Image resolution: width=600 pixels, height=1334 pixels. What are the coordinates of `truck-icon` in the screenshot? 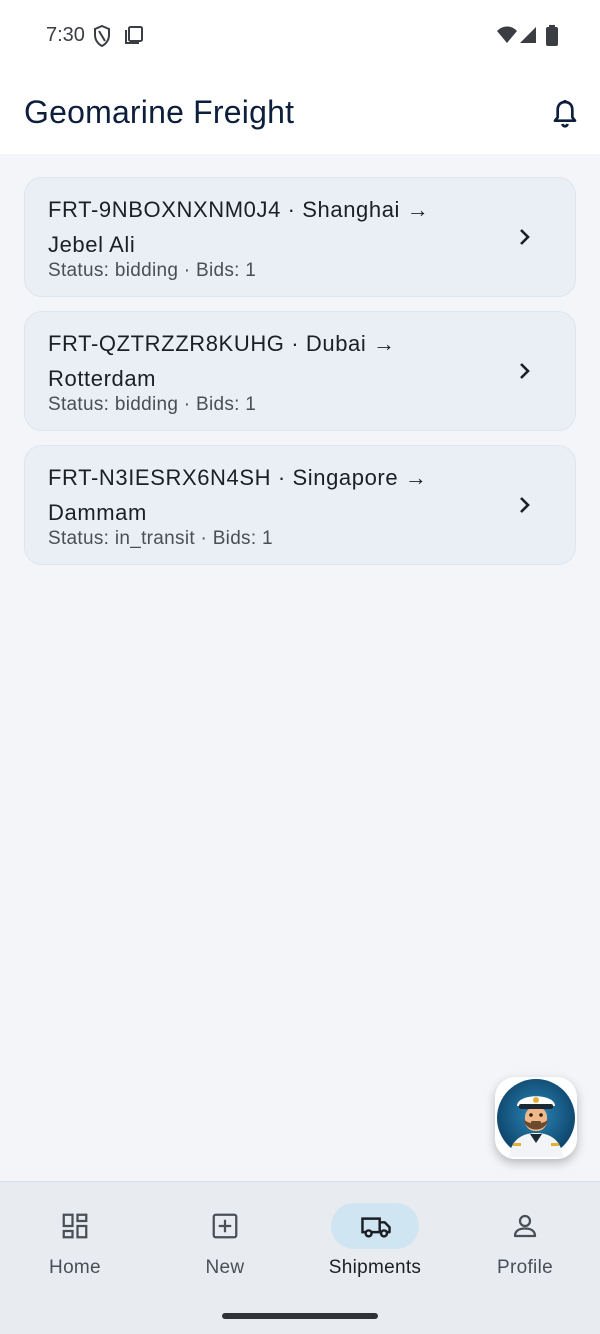 It's located at (376, 1227).